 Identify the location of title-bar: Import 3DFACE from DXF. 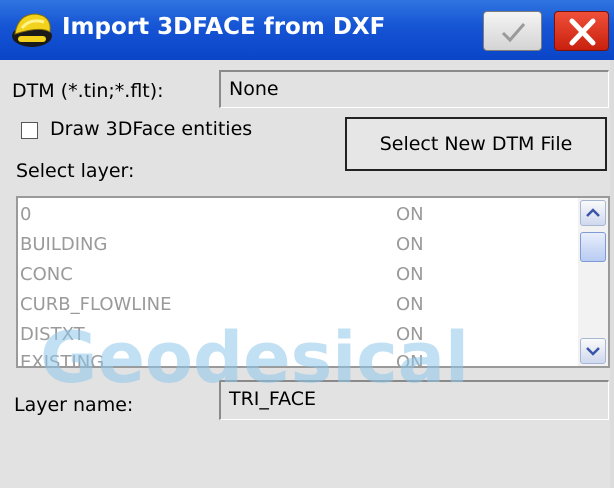
(307, 30).